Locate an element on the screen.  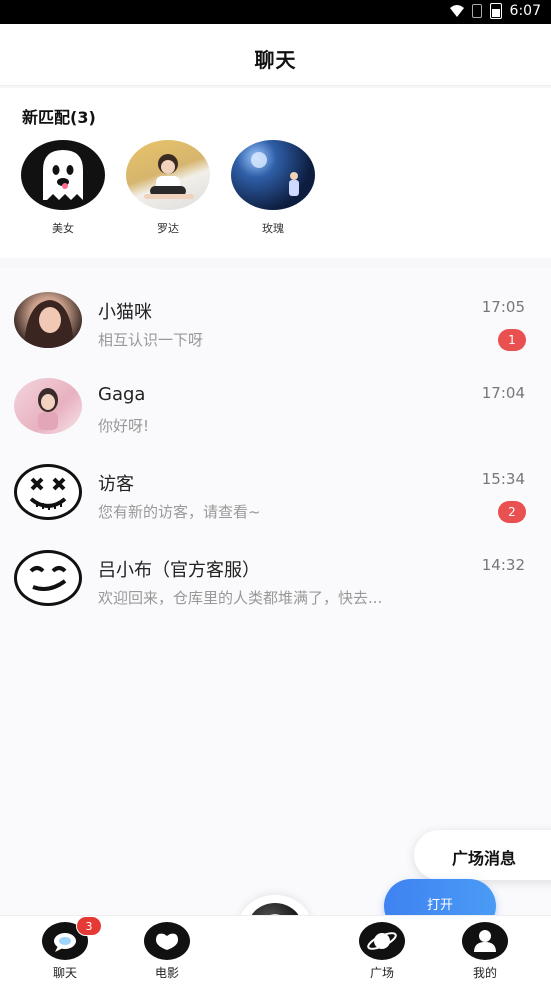
ghost-icon is located at coordinates (63, 175).